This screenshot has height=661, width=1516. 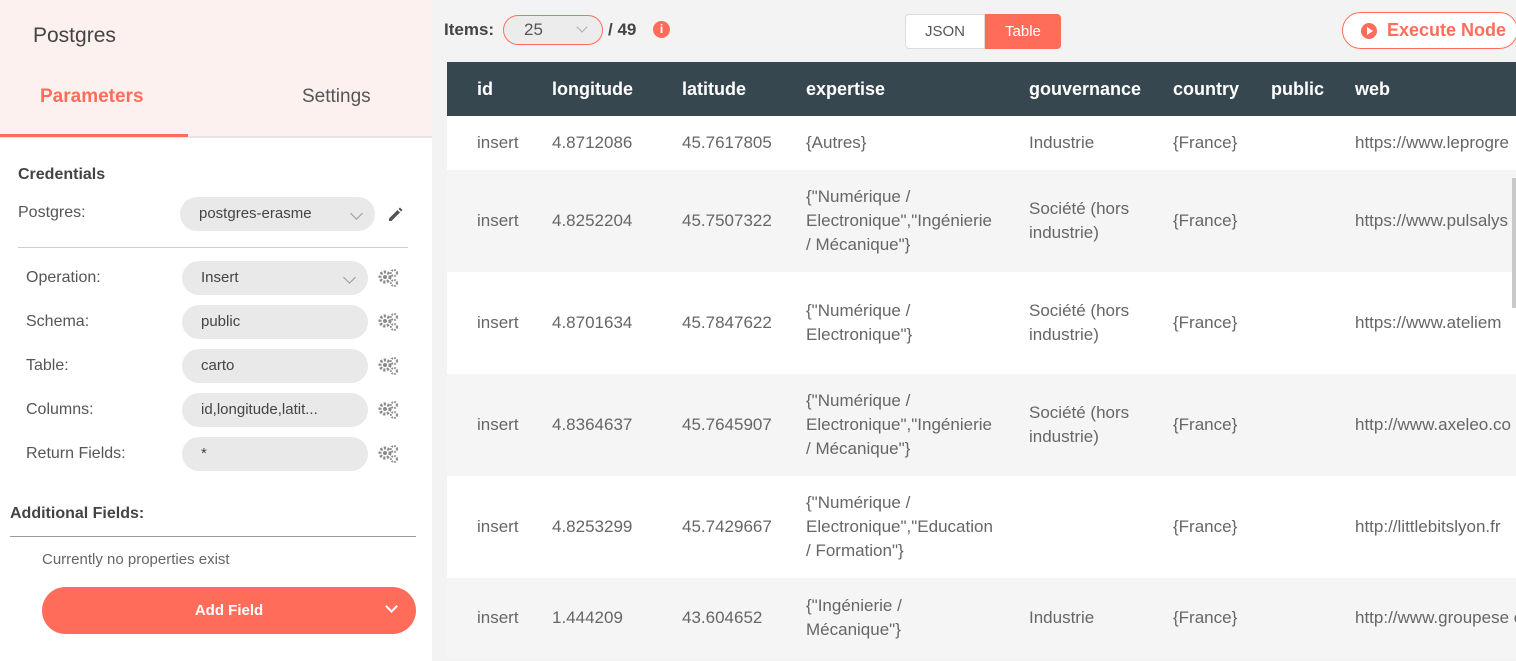 I want to click on table-cell: {"Ingénierie / Mécanique"}, so click(x=887, y=618).